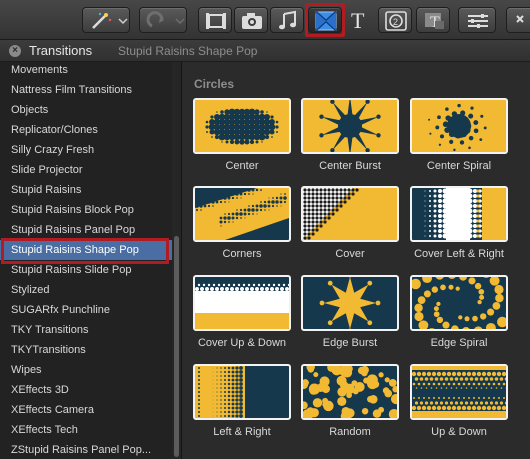 Image resolution: width=530 pixels, height=459 pixels. What do you see at coordinates (86, 71) in the screenshot?
I see `sidebar-item: Movements` at bounding box center [86, 71].